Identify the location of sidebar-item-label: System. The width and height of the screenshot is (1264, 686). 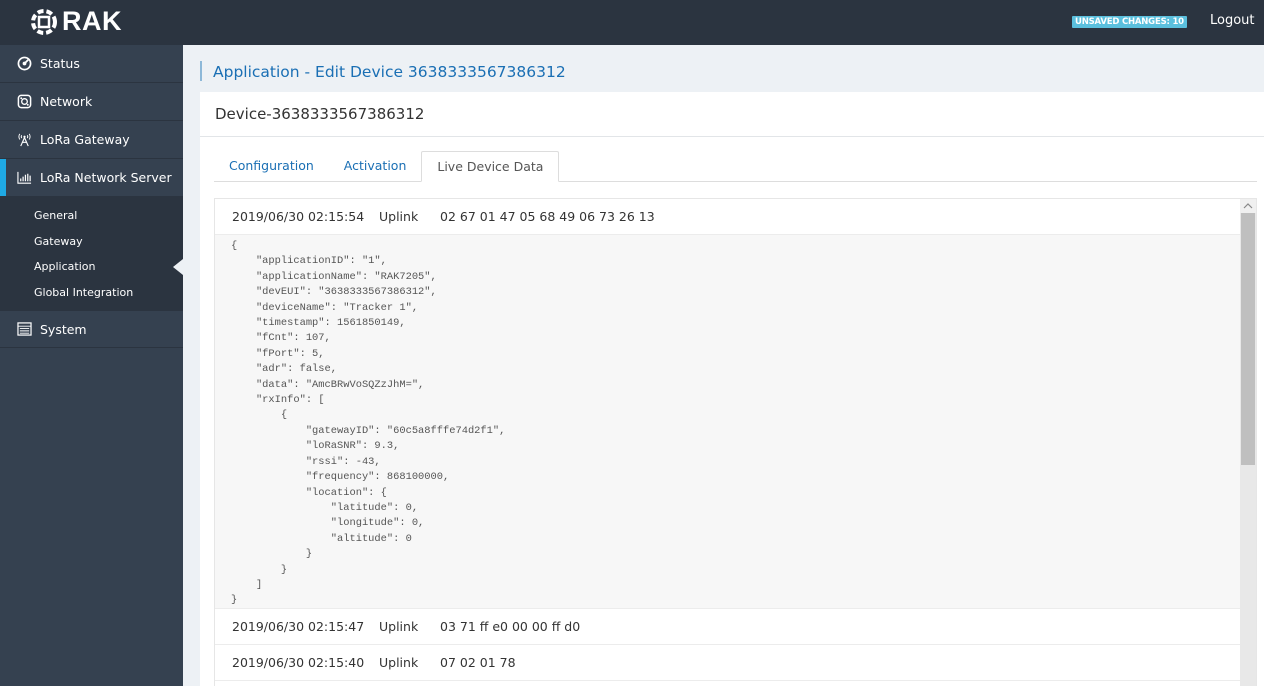
(63, 329).